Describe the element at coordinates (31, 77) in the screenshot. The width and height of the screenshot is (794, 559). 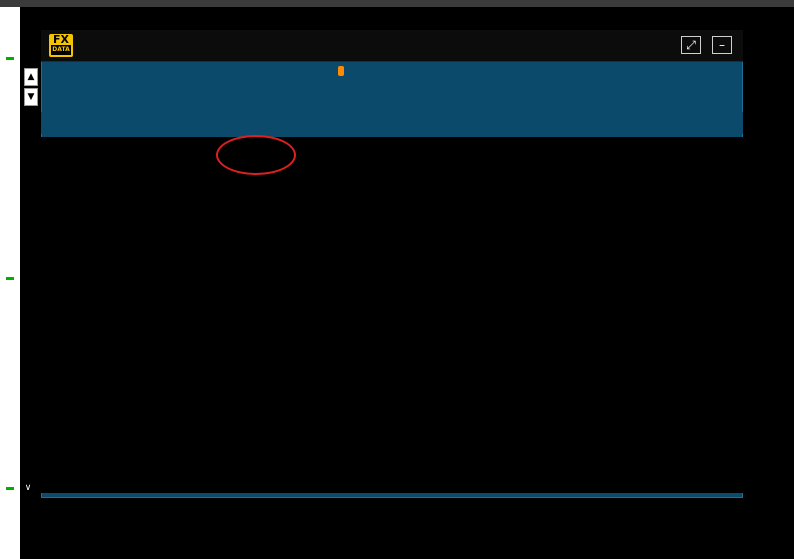
I see `scroll-up-icon: ▲` at that location.